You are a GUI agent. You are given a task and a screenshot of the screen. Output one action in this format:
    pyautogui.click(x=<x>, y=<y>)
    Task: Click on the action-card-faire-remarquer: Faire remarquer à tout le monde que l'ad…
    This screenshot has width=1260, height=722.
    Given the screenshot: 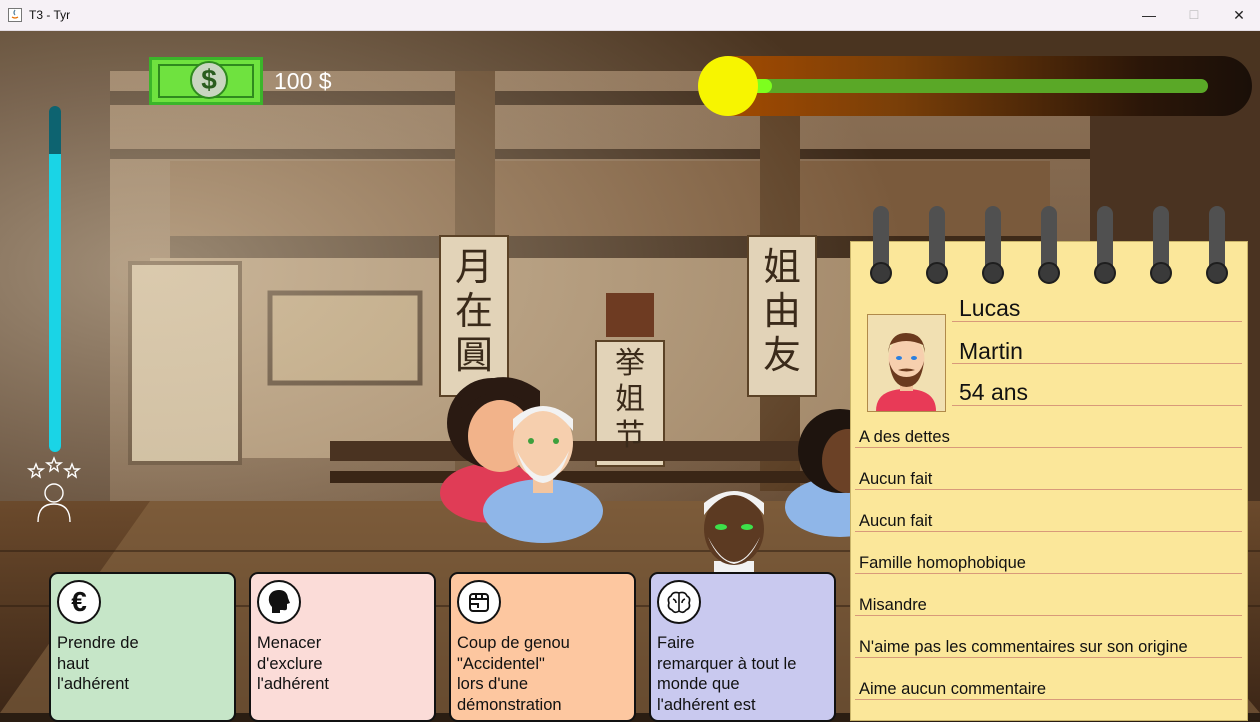 What is the action you would take?
    pyautogui.click(x=742, y=647)
    